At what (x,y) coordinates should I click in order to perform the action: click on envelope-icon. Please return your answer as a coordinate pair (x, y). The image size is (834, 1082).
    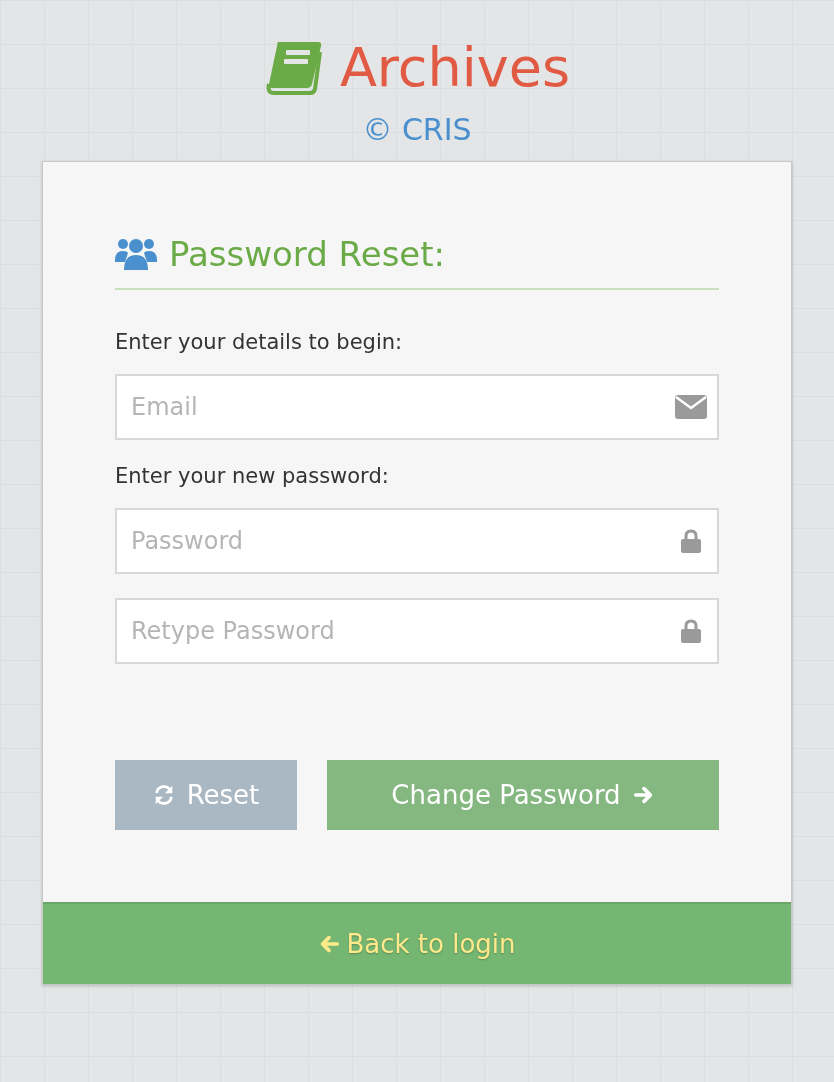
    Looking at the image, I should click on (691, 407).